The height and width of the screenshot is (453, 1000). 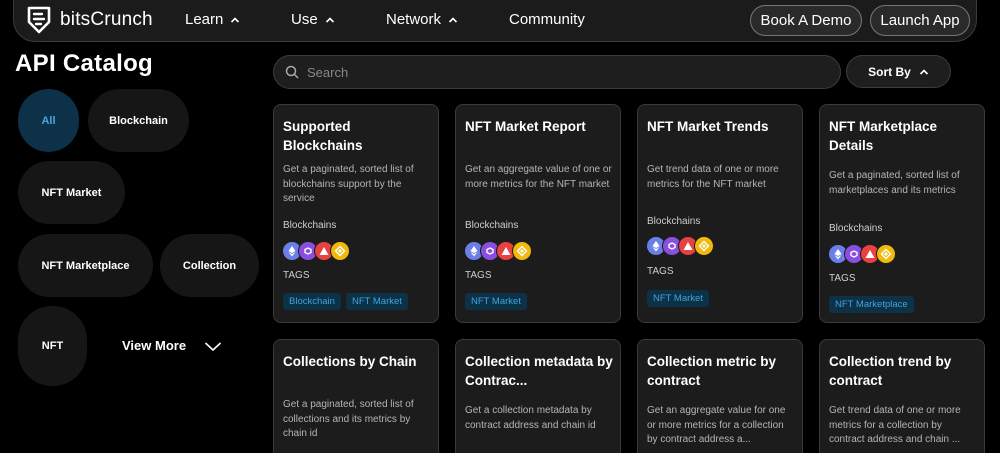 I want to click on brand-logo: bitsCrunch, so click(x=89, y=20).